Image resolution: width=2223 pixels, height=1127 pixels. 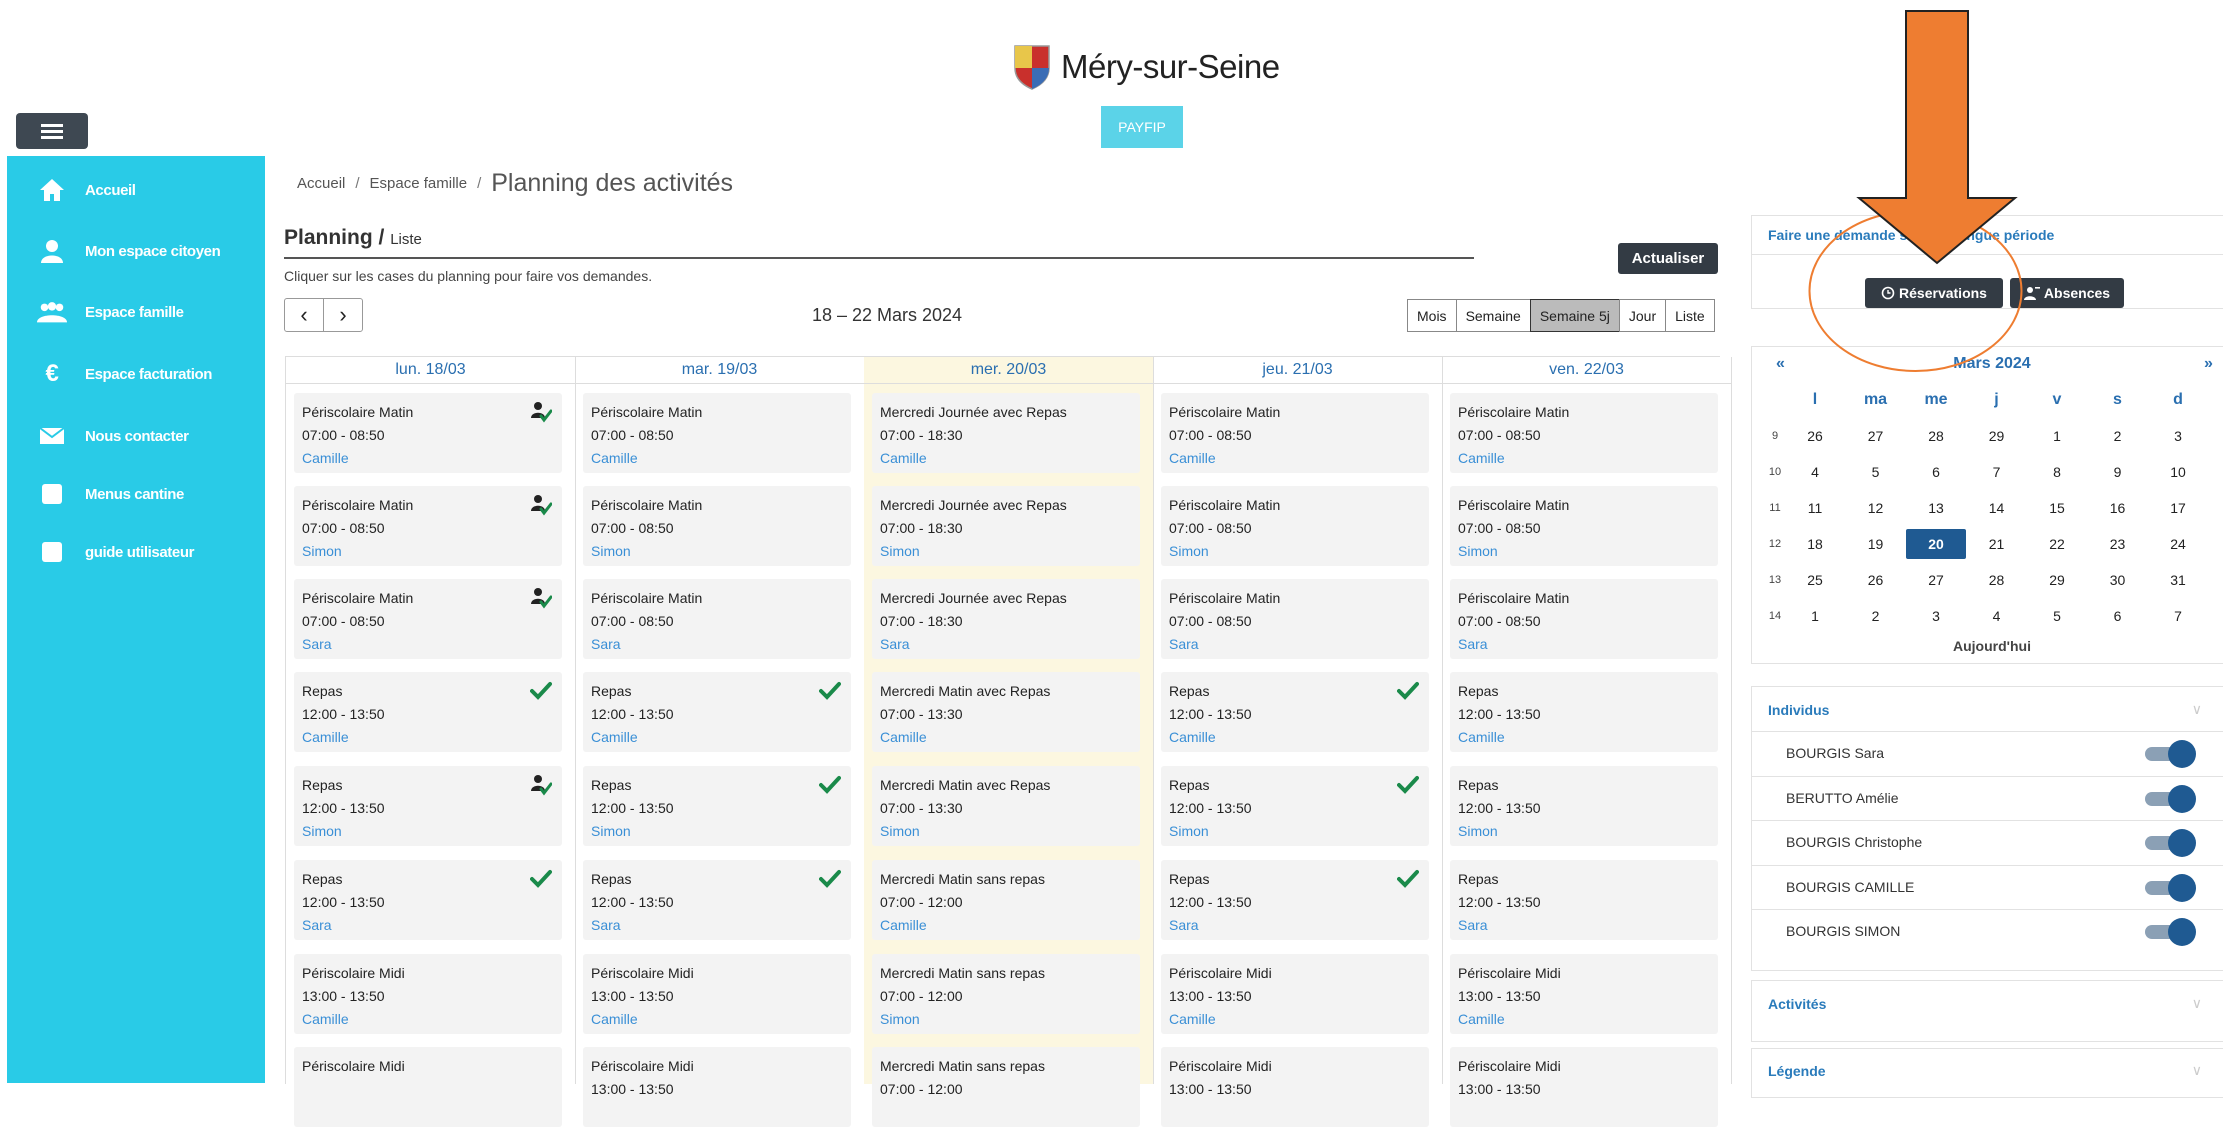 What do you see at coordinates (1987, 646) in the screenshot?
I see `today-button: Aujourd'hui` at bounding box center [1987, 646].